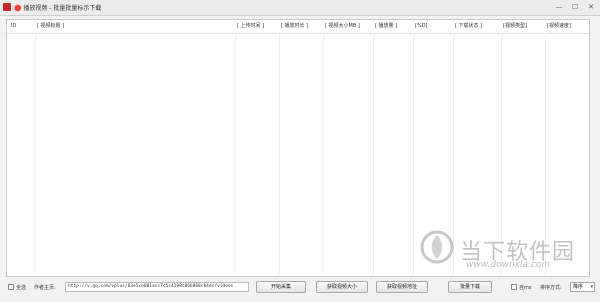  Describe the element at coordinates (591, 7) in the screenshot. I see `close-button: ✕` at that location.